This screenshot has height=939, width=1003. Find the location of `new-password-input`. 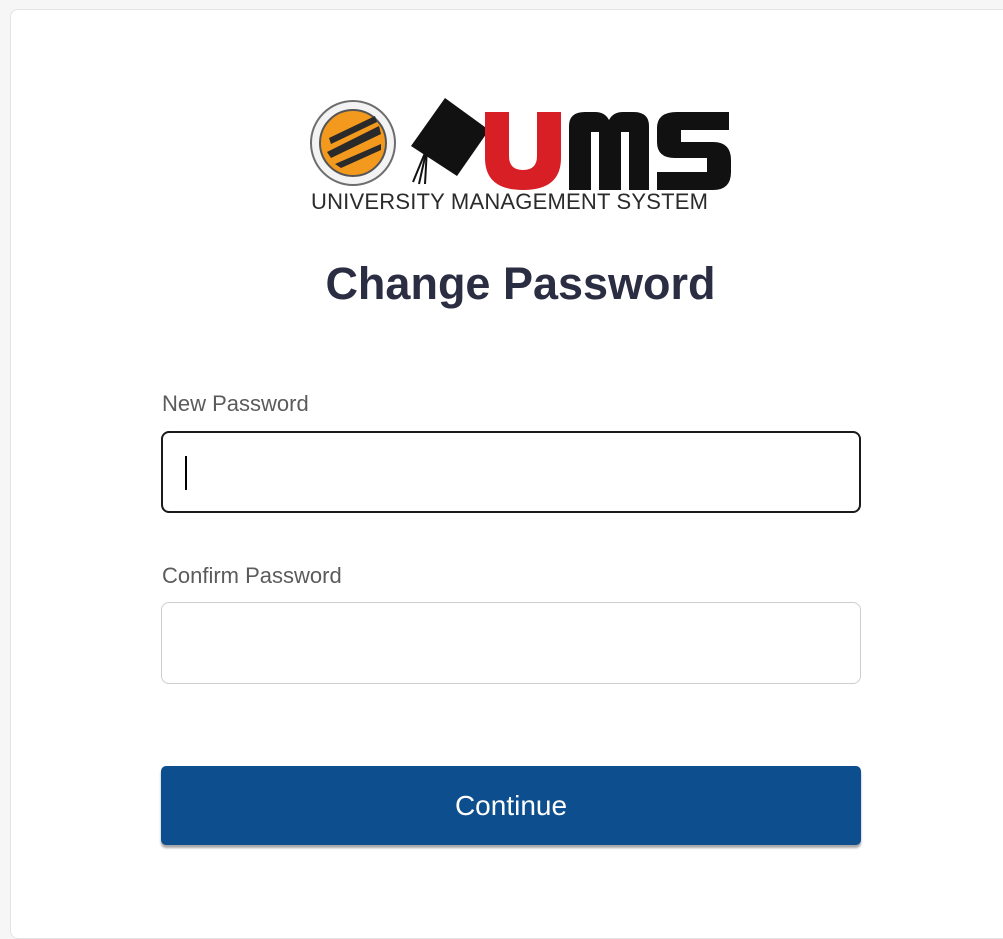

new-password-input is located at coordinates (511, 472).